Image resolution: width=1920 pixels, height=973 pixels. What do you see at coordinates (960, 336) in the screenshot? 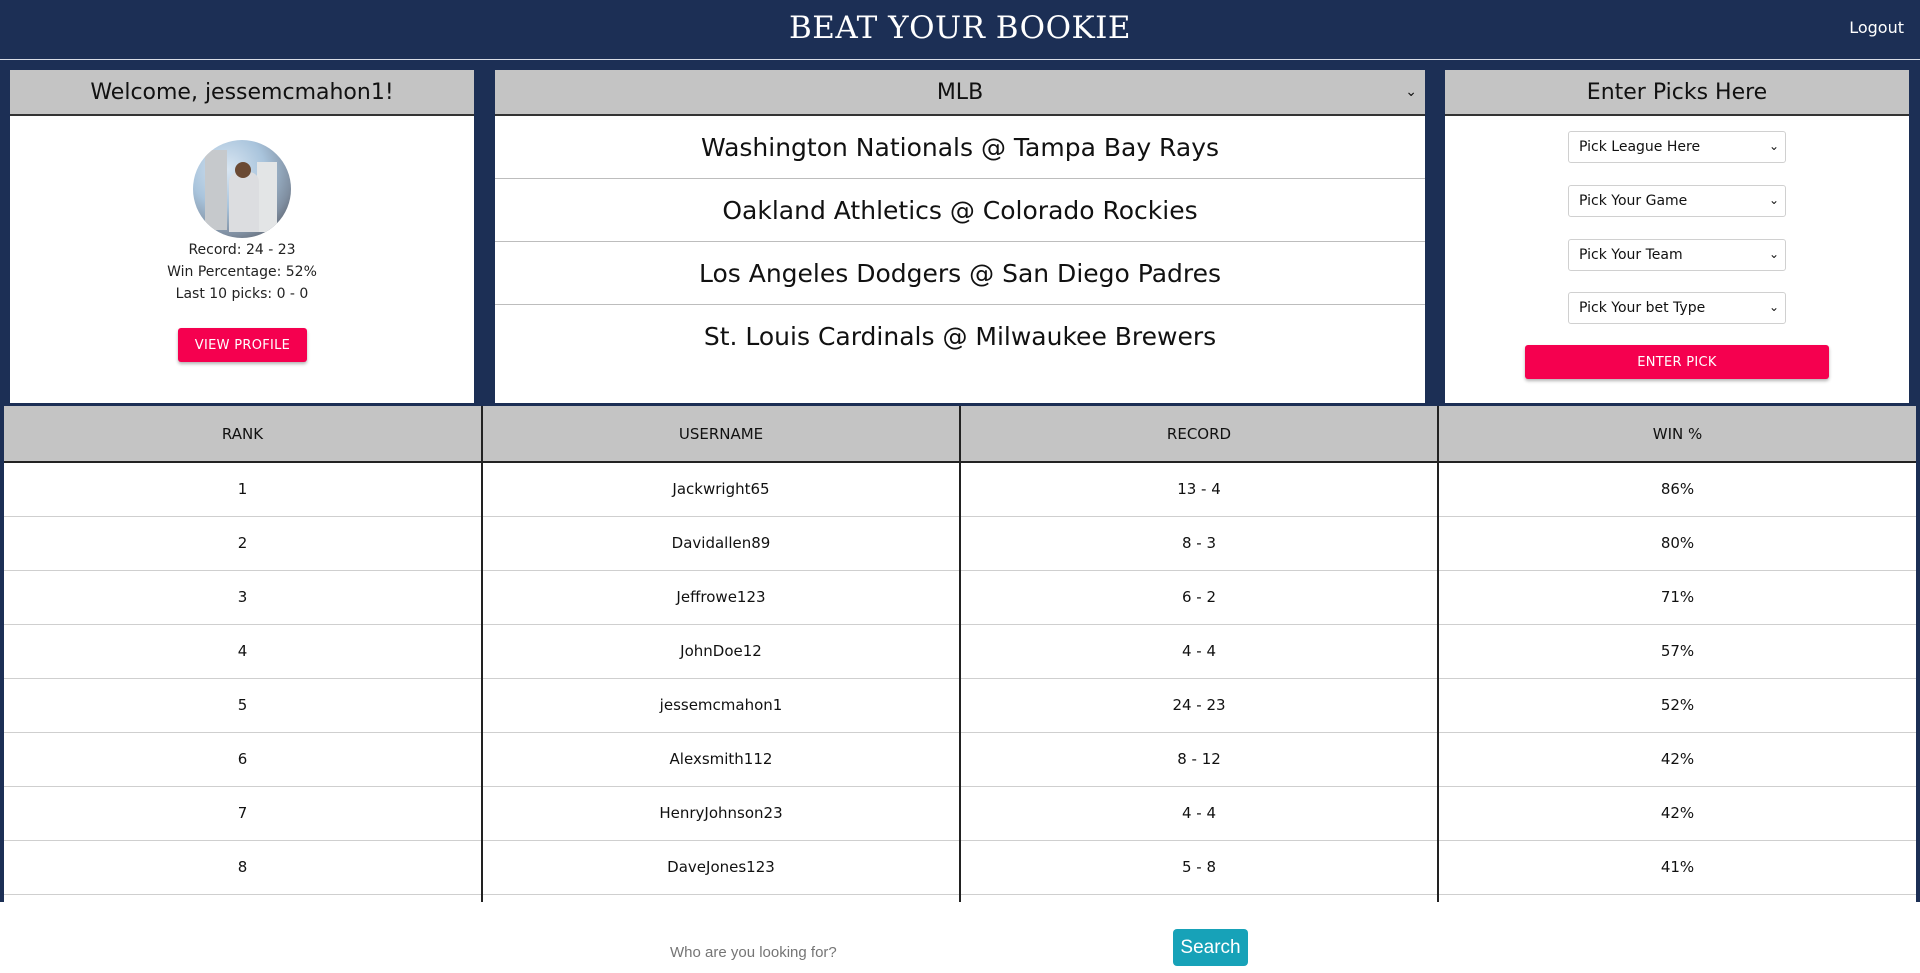
I see `game-item: St. Louis Cardinals @ Milwaukee Brewers` at bounding box center [960, 336].